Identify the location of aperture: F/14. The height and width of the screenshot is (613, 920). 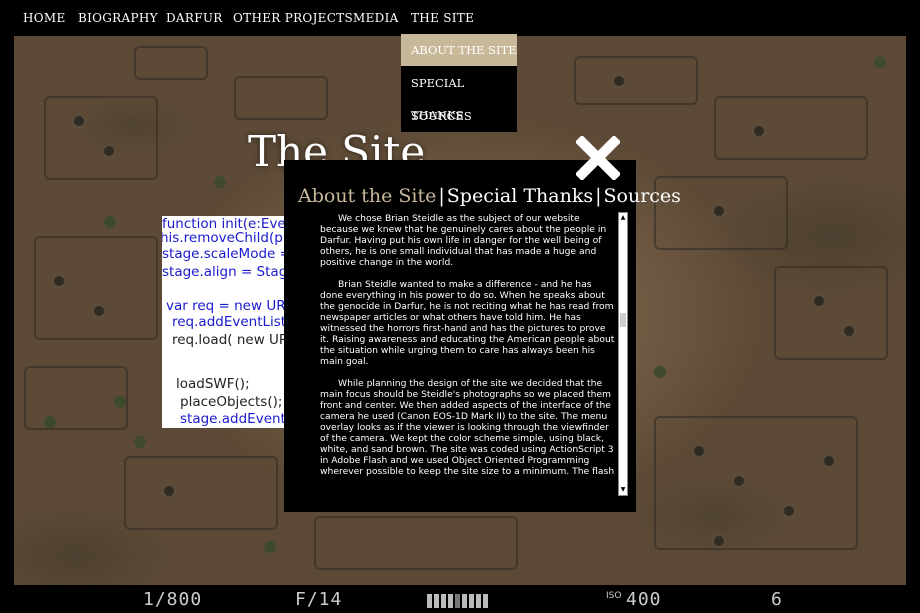
(319, 599).